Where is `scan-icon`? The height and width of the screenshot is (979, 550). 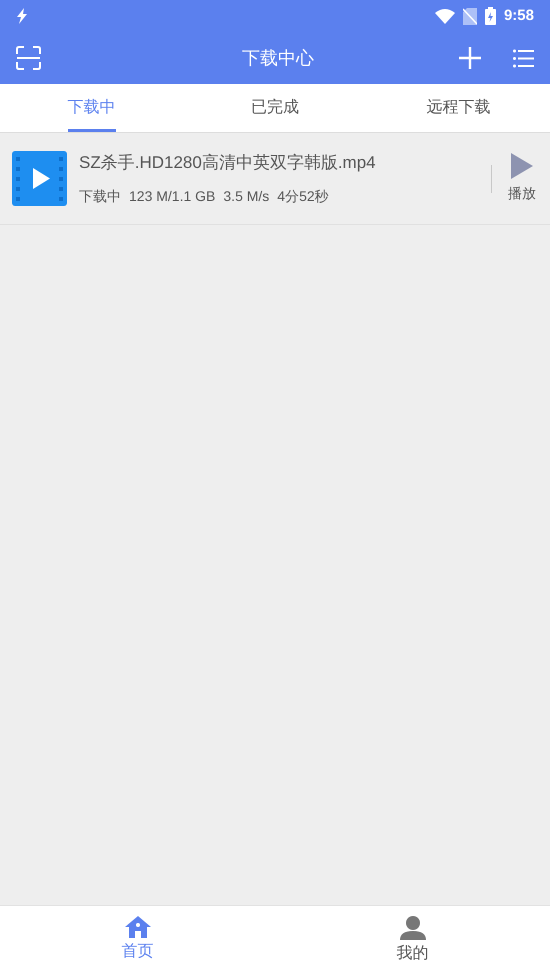 scan-icon is located at coordinates (28, 58).